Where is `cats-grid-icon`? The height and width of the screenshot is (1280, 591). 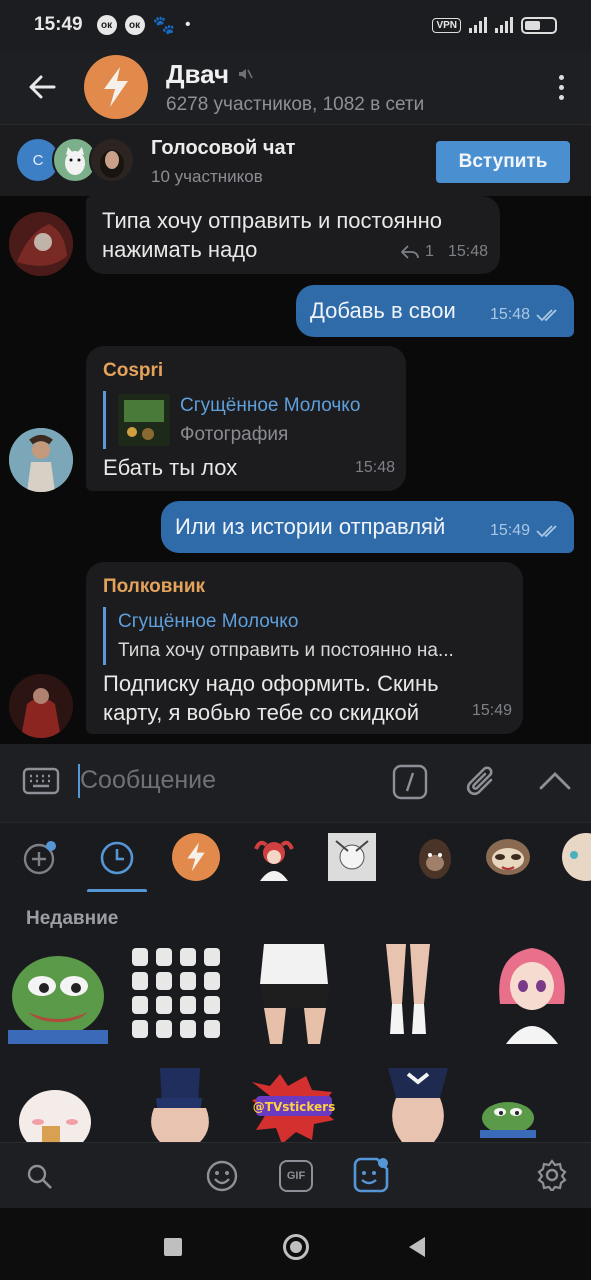 cats-grid-icon is located at coordinates (176, 993).